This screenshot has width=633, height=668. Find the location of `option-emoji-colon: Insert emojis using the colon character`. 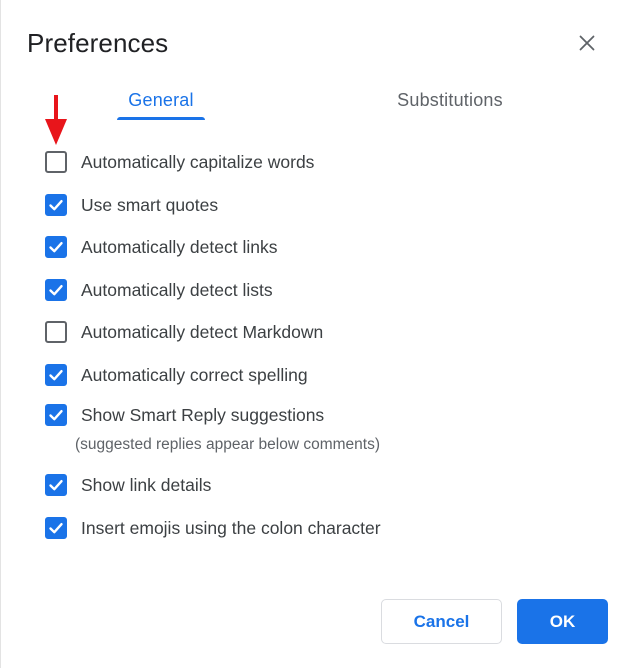

option-emoji-colon: Insert emojis using the colon character is located at coordinates (213, 528).